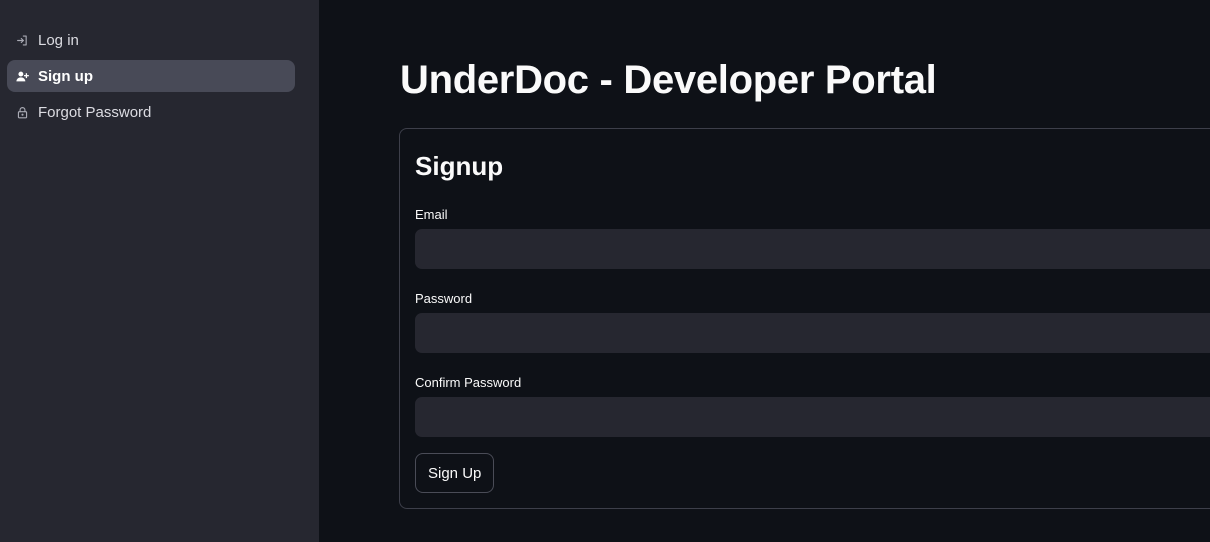 The height and width of the screenshot is (542, 1210). Describe the element at coordinates (95, 112) in the screenshot. I see `sidebar-item-label: Forgot Password` at that location.